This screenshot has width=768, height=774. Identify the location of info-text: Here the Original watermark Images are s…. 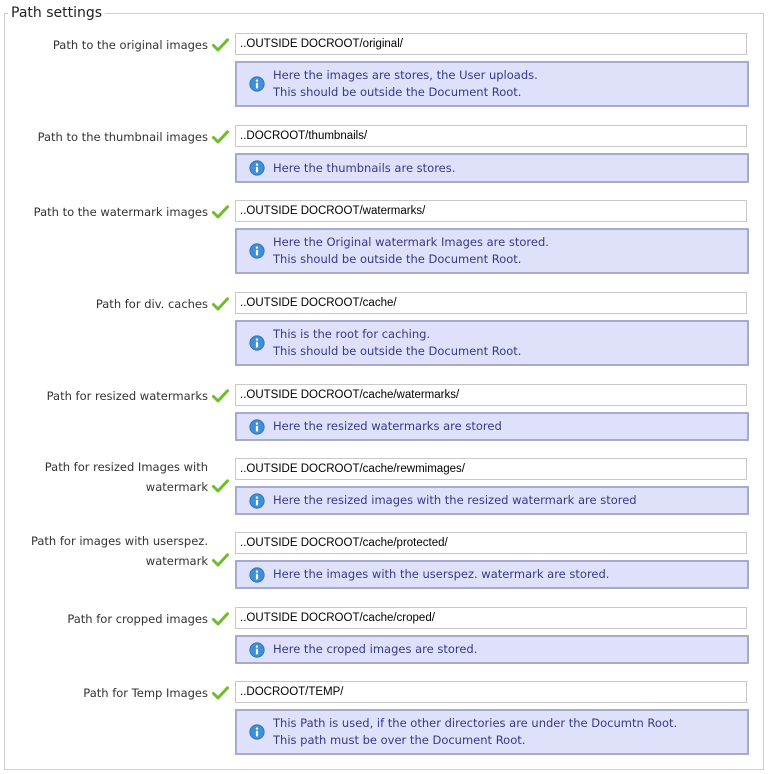
(411, 250).